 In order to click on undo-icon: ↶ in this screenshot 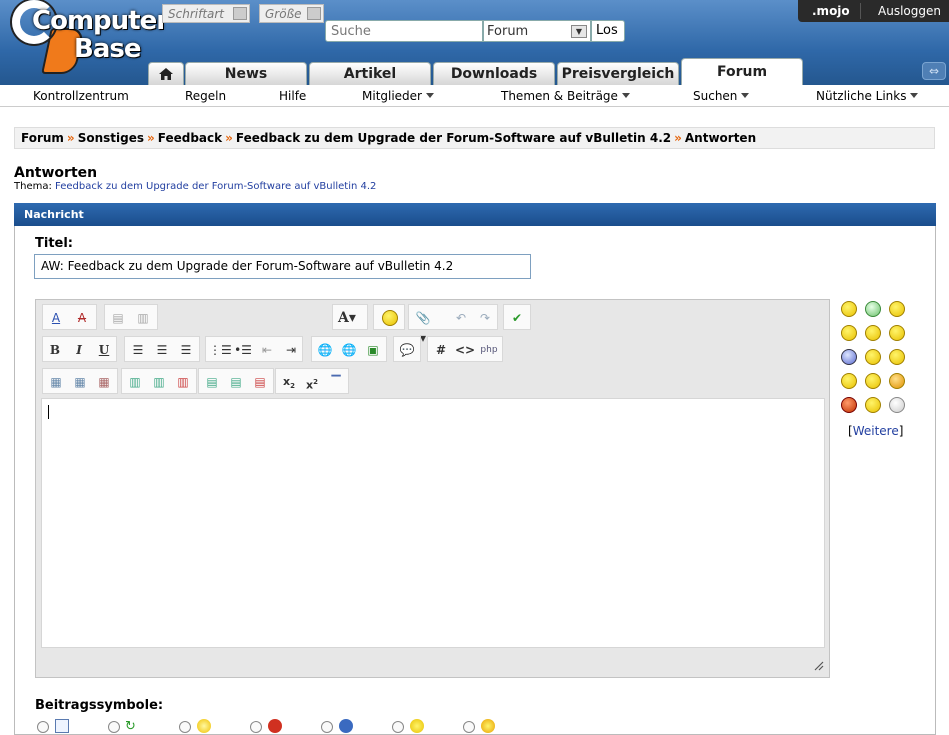, I will do `click(461, 318)`.